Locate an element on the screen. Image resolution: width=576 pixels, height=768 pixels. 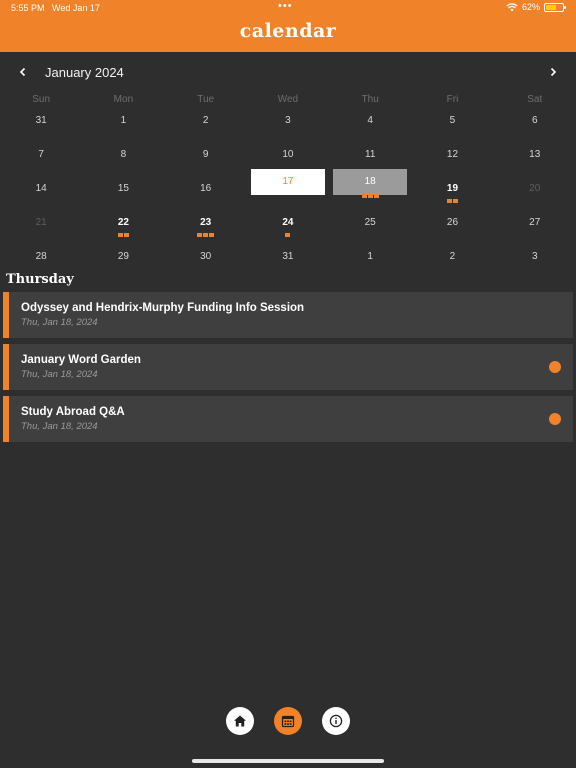
event-card: January Word Garden Thu, Jan 18, 2024 is located at coordinates (288, 367).